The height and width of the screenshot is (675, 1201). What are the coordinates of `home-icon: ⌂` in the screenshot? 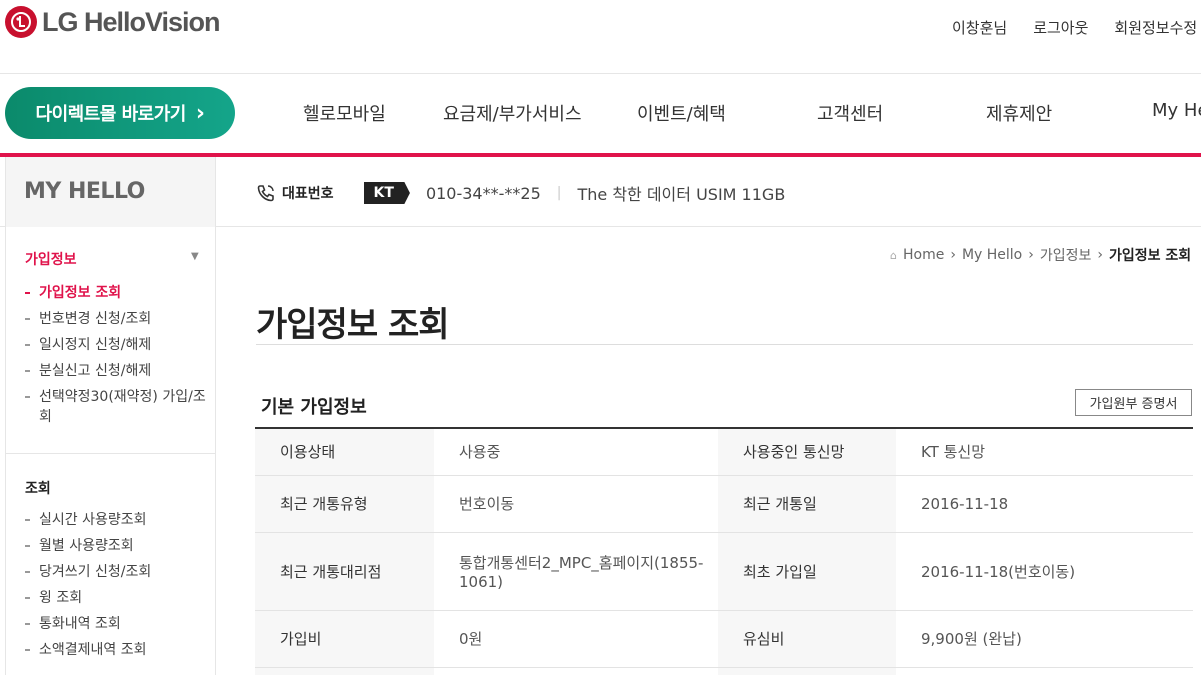 It's located at (893, 255).